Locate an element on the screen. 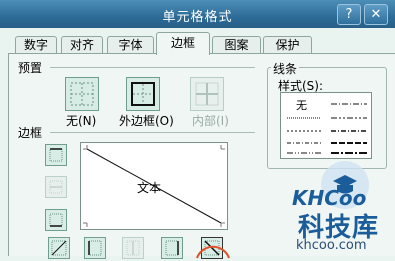 The height and width of the screenshot is (261, 395). preset-outline-icon is located at coordinates (143, 94).